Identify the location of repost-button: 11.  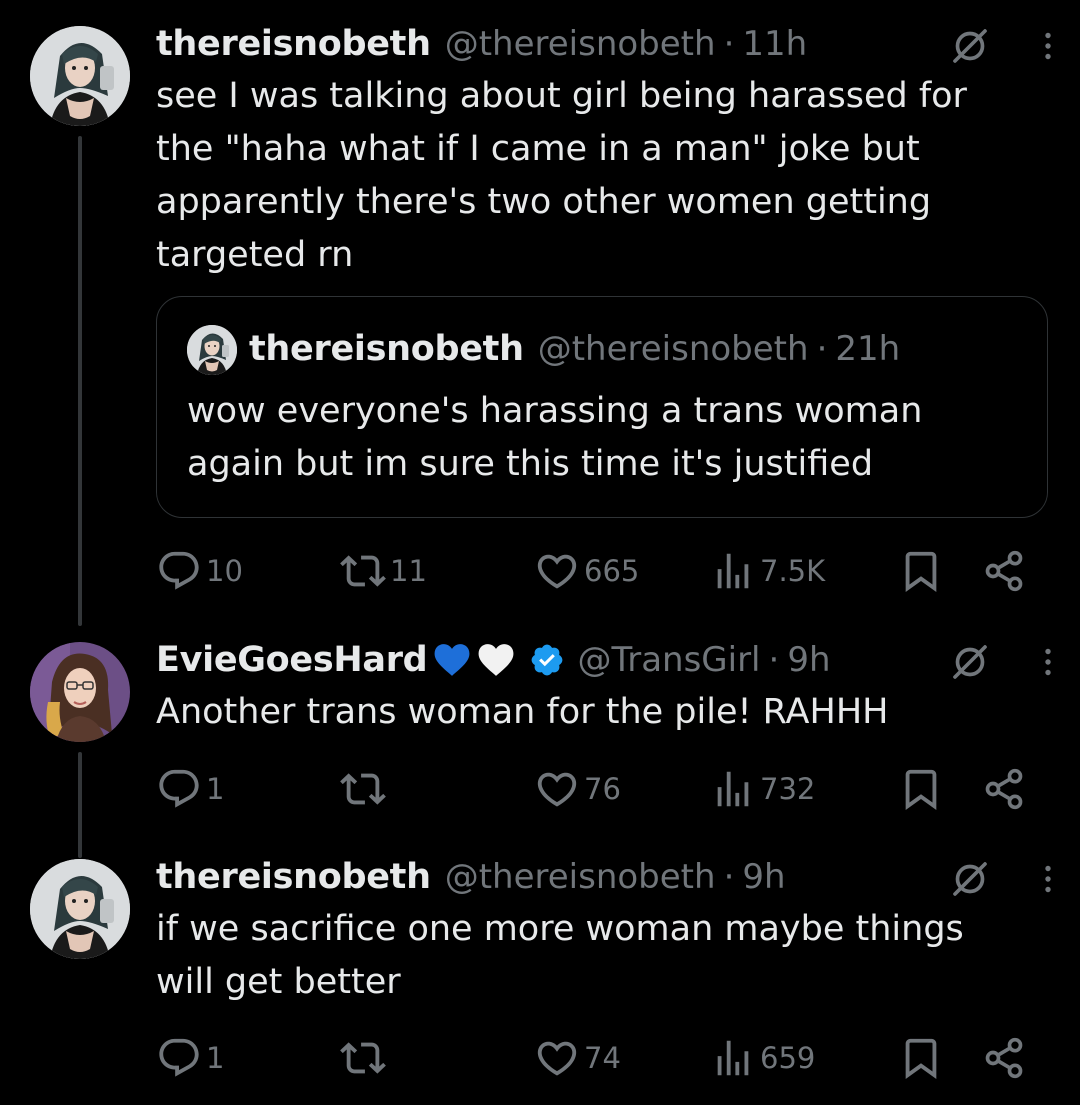
(383, 571).